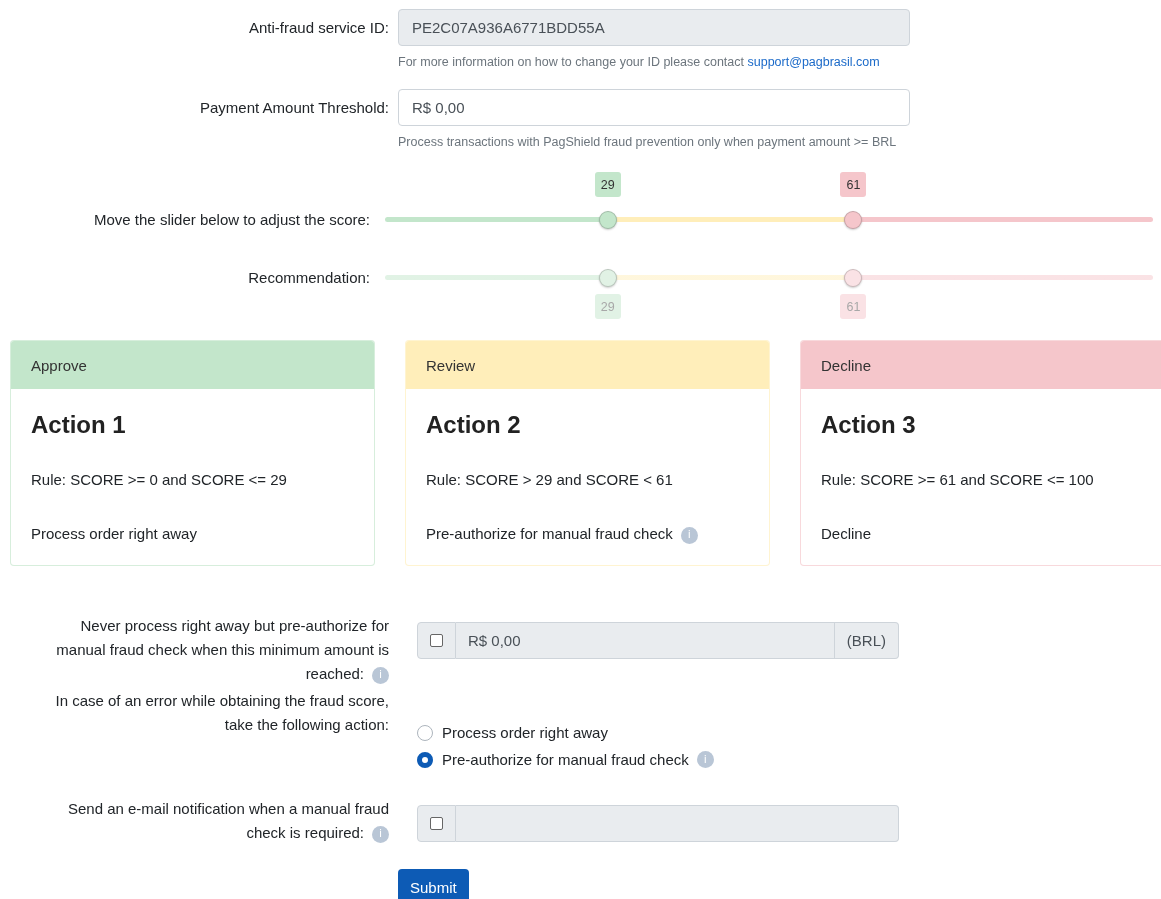 This screenshot has height=899, width=1161. I want to click on rule-text: Rule: SCORE > 29 and SCORE < 61, so click(550, 480).